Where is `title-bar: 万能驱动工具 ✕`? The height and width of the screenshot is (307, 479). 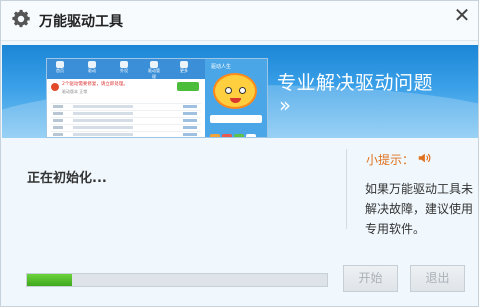
title-bar: 万能驱动工具 ✕ is located at coordinates (239, 21).